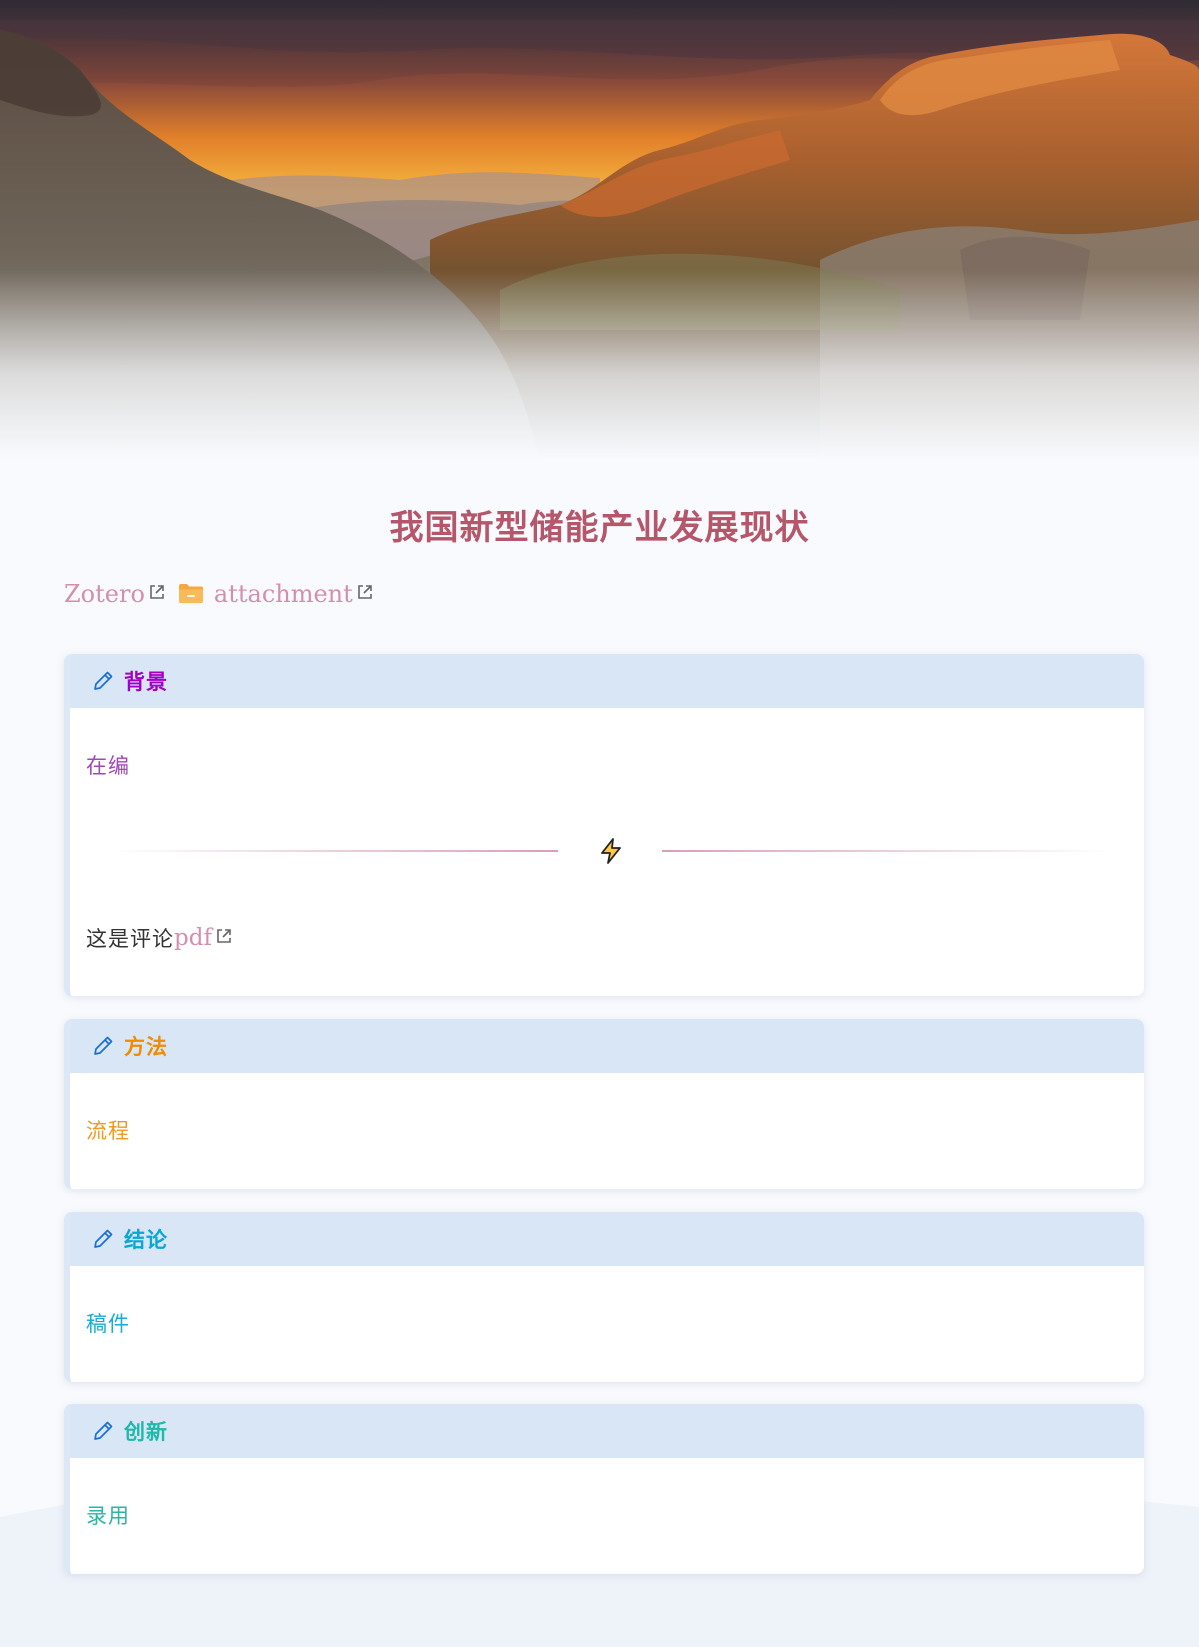 The width and height of the screenshot is (1199, 1647). Describe the element at coordinates (604, 1489) in the screenshot. I see `callout-innovation: 创新 录用` at that location.